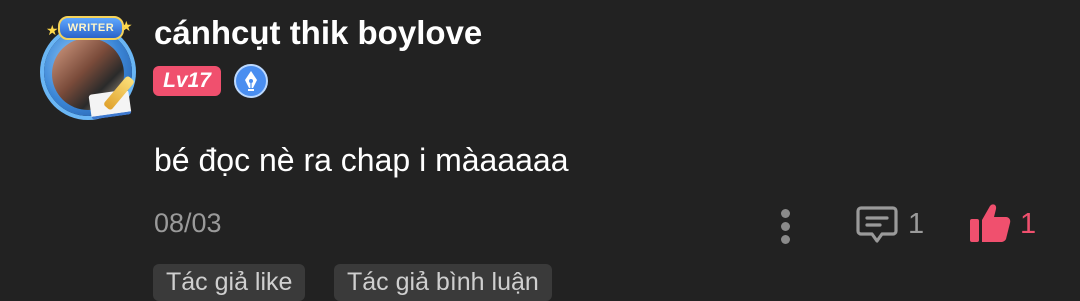  What do you see at coordinates (785, 213) in the screenshot?
I see `vertical-dots-icon` at bounding box center [785, 213].